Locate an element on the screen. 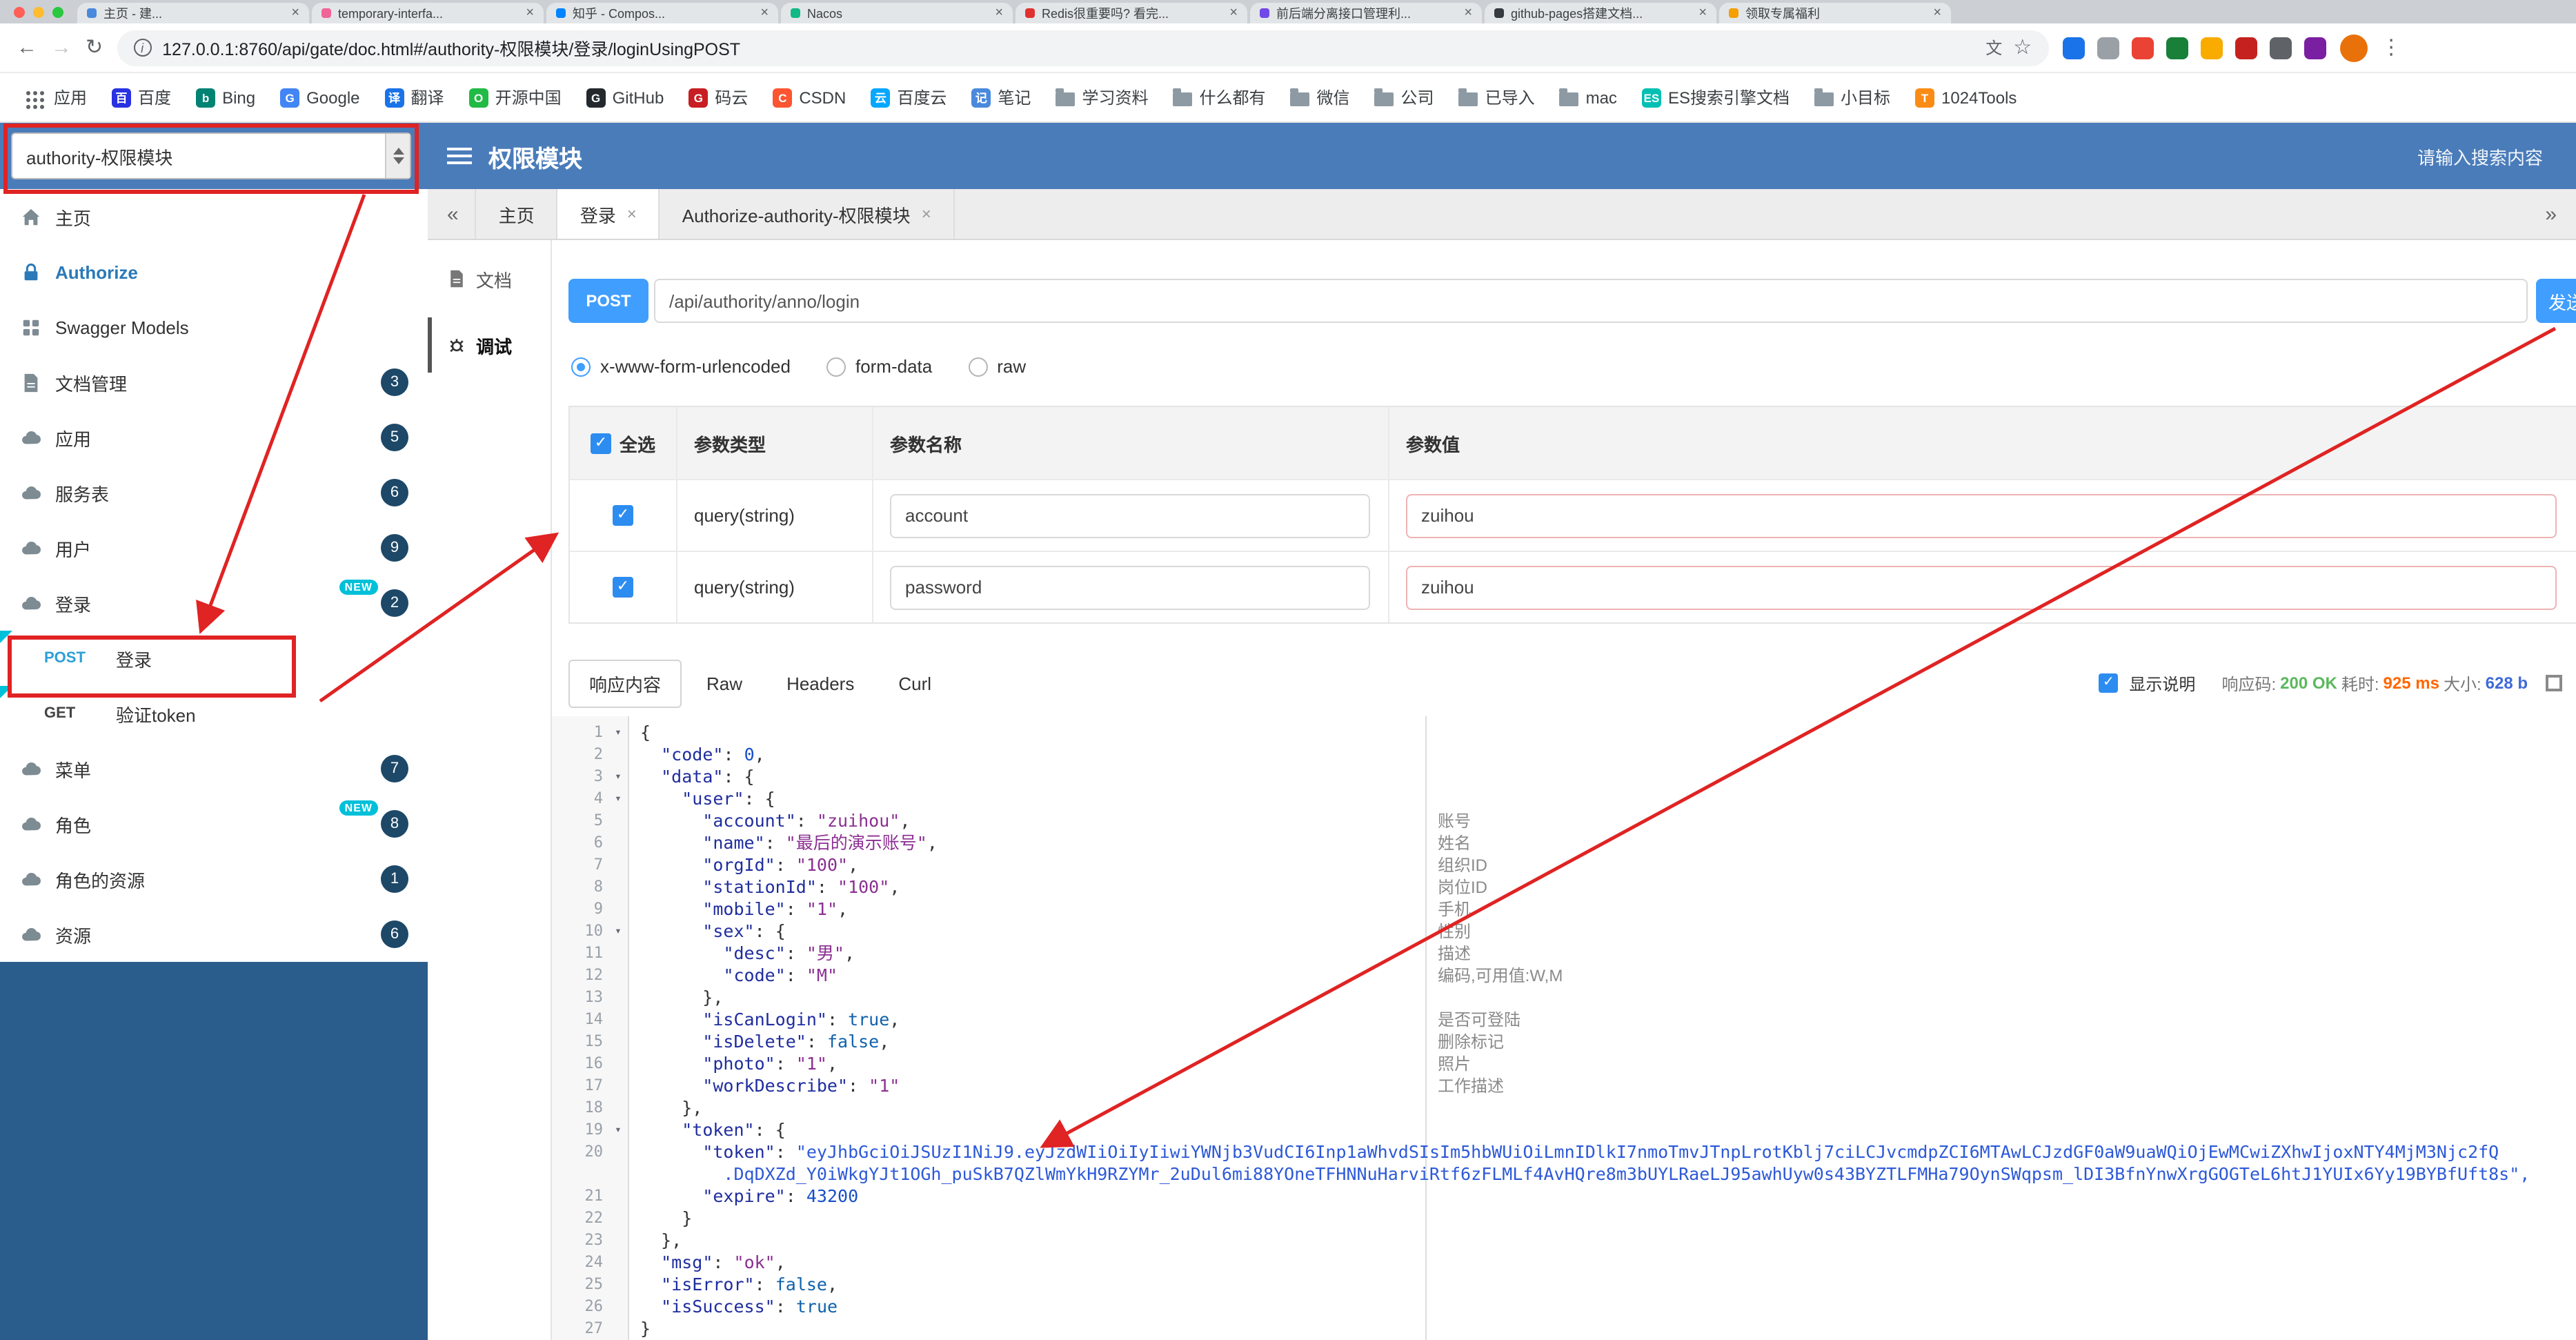  sidebar-item-1: Authorize is located at coordinates (214, 271).